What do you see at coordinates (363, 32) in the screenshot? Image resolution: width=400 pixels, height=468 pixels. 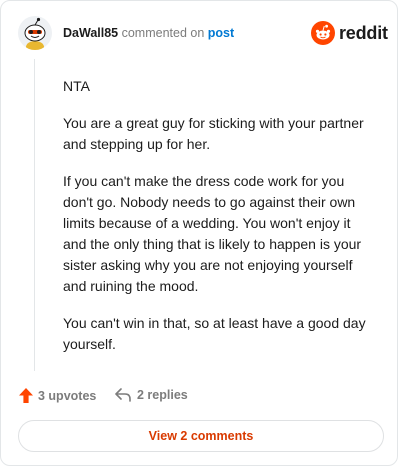 I see `reddit-wordmark: reddit` at bounding box center [363, 32].